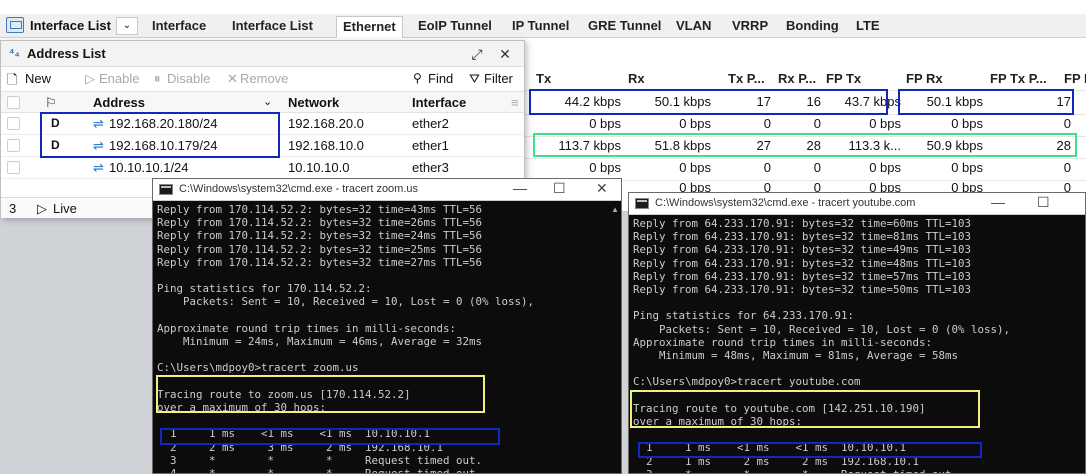 The width and height of the screenshot is (1086, 474). Describe the element at coordinates (38, 78) in the screenshot. I see `new-button: New` at that location.